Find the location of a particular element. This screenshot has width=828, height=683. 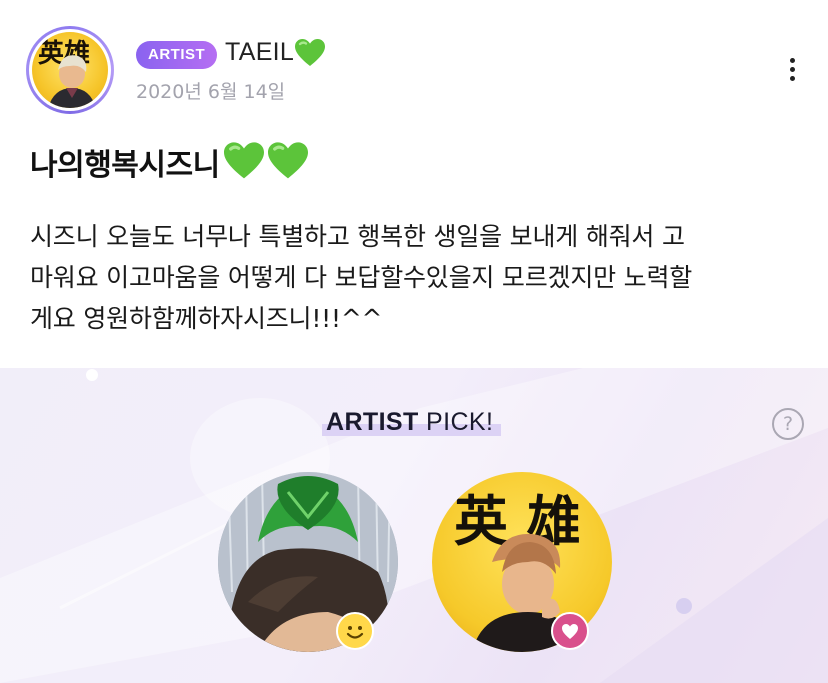

more-vertical-icon is located at coordinates (792, 60).